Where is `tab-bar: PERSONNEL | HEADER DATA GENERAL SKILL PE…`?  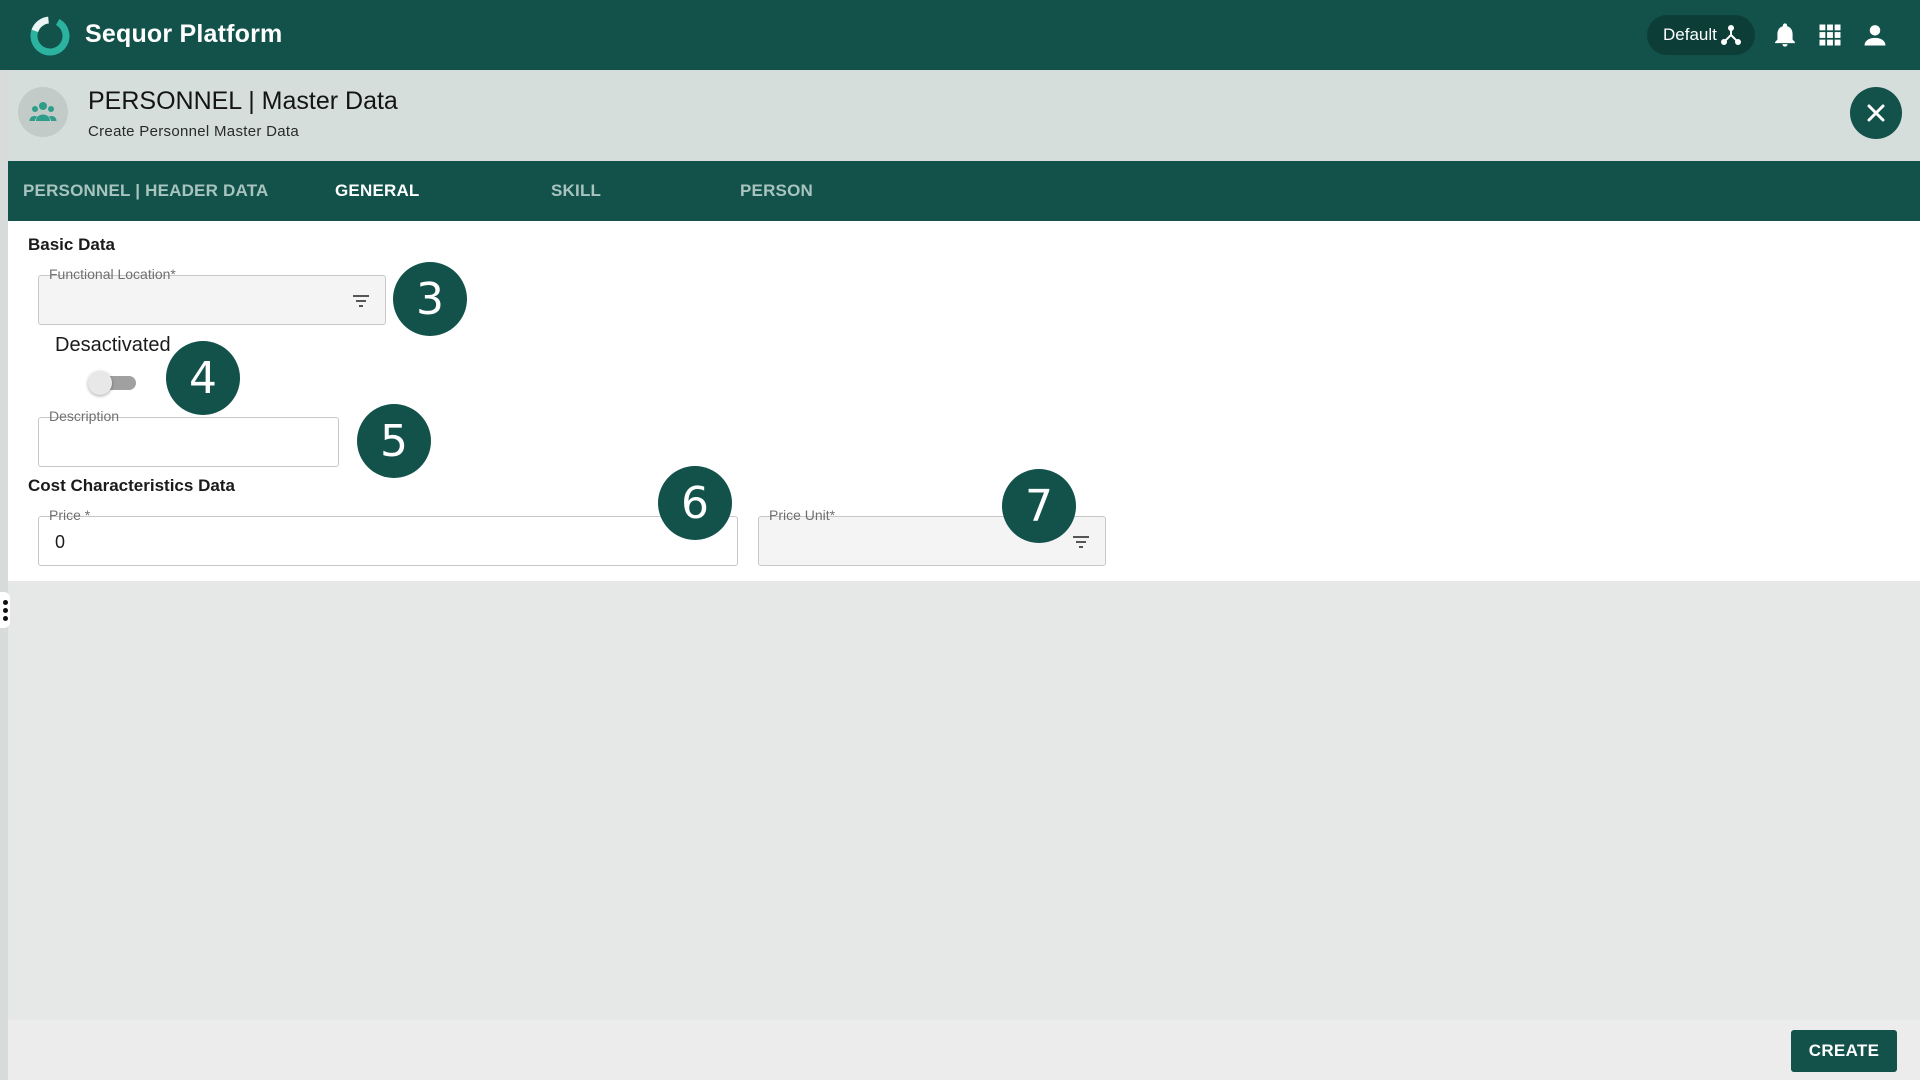 tab-bar: PERSONNEL | HEADER DATA GENERAL SKILL PE… is located at coordinates (964, 191).